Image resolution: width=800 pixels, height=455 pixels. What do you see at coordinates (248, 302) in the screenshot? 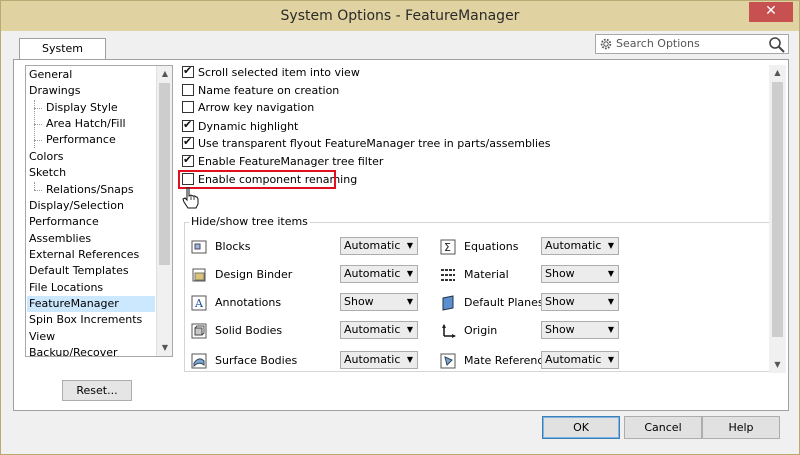
I see `tree-item-label: Annotations` at bounding box center [248, 302].